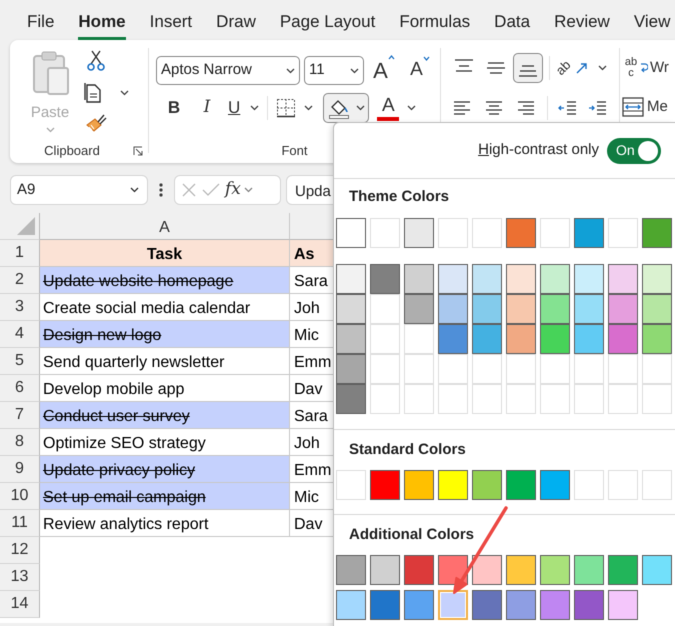 The width and height of the screenshot is (675, 626). What do you see at coordinates (233, 190) in the screenshot?
I see `insert-function-button: fx` at bounding box center [233, 190].